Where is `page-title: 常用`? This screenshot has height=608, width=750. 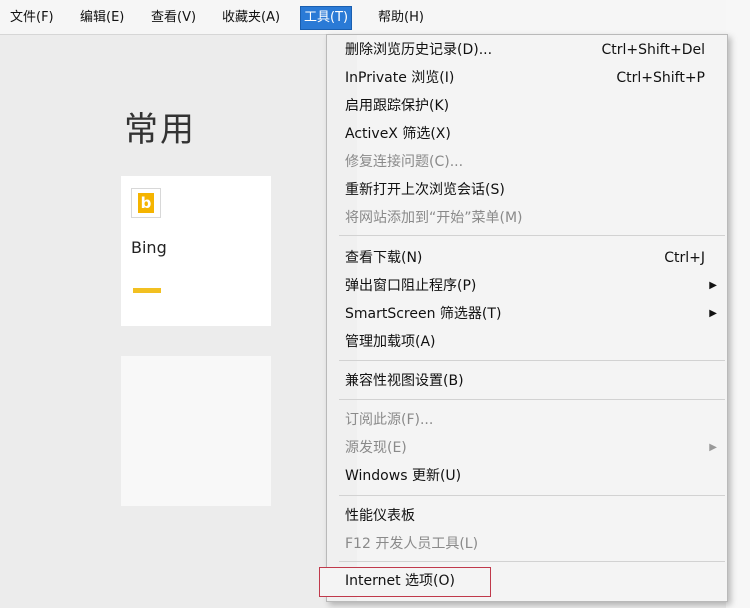
page-title: 常用 is located at coordinates (160, 130).